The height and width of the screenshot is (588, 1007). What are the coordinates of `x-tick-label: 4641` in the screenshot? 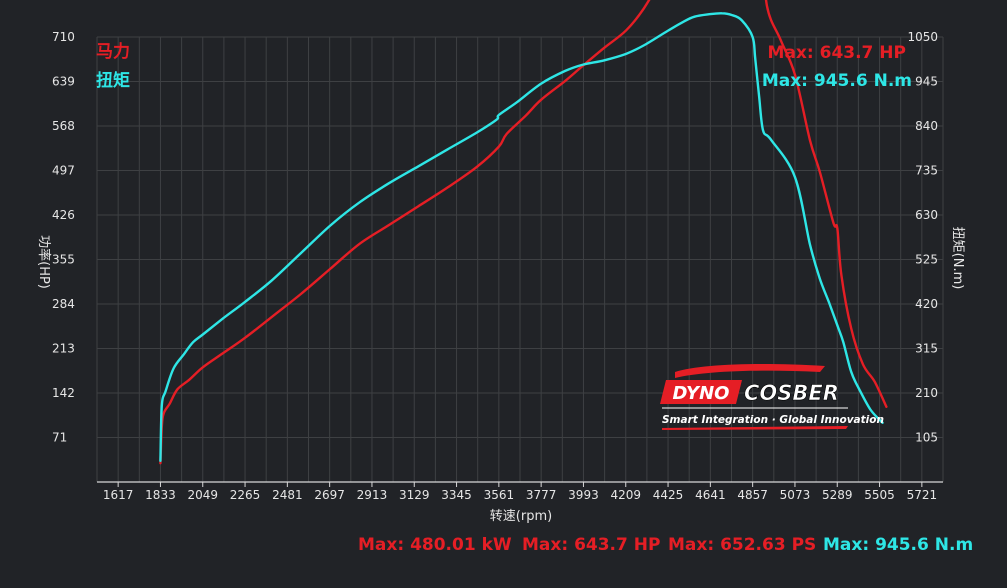 It's located at (710, 495).